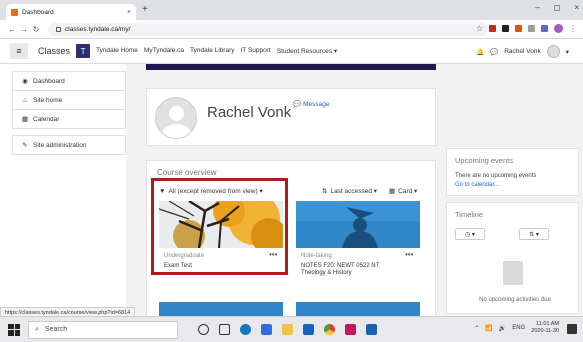 The image size is (583, 342). What do you see at coordinates (58, 29) in the screenshot?
I see `lock-icon` at bounding box center [58, 29].